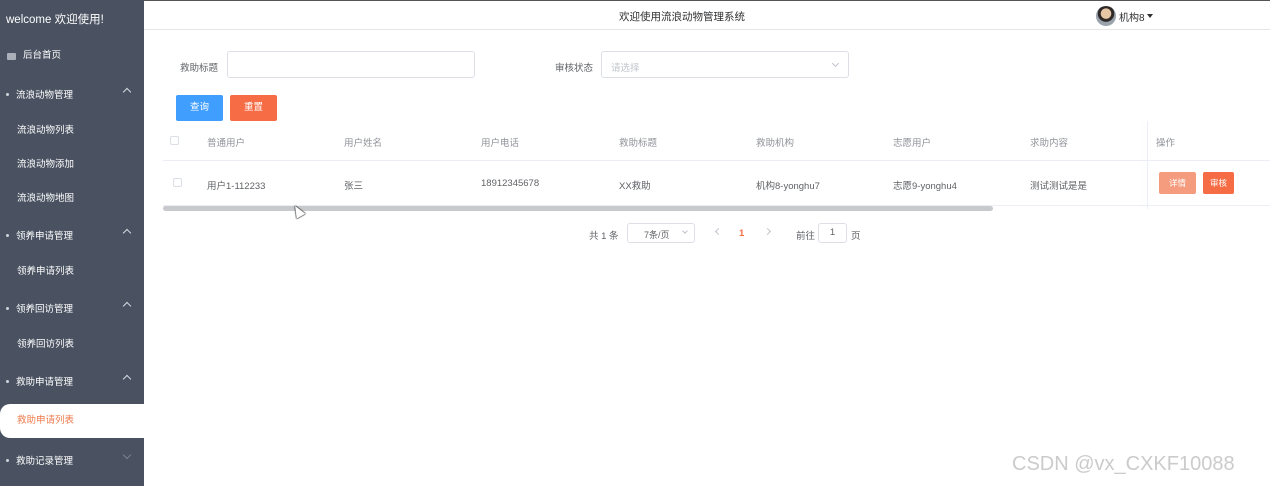 The width and height of the screenshot is (1270, 486). What do you see at coordinates (657, 235) in the screenshot?
I see `page-size-value: 7条/页` at bounding box center [657, 235].